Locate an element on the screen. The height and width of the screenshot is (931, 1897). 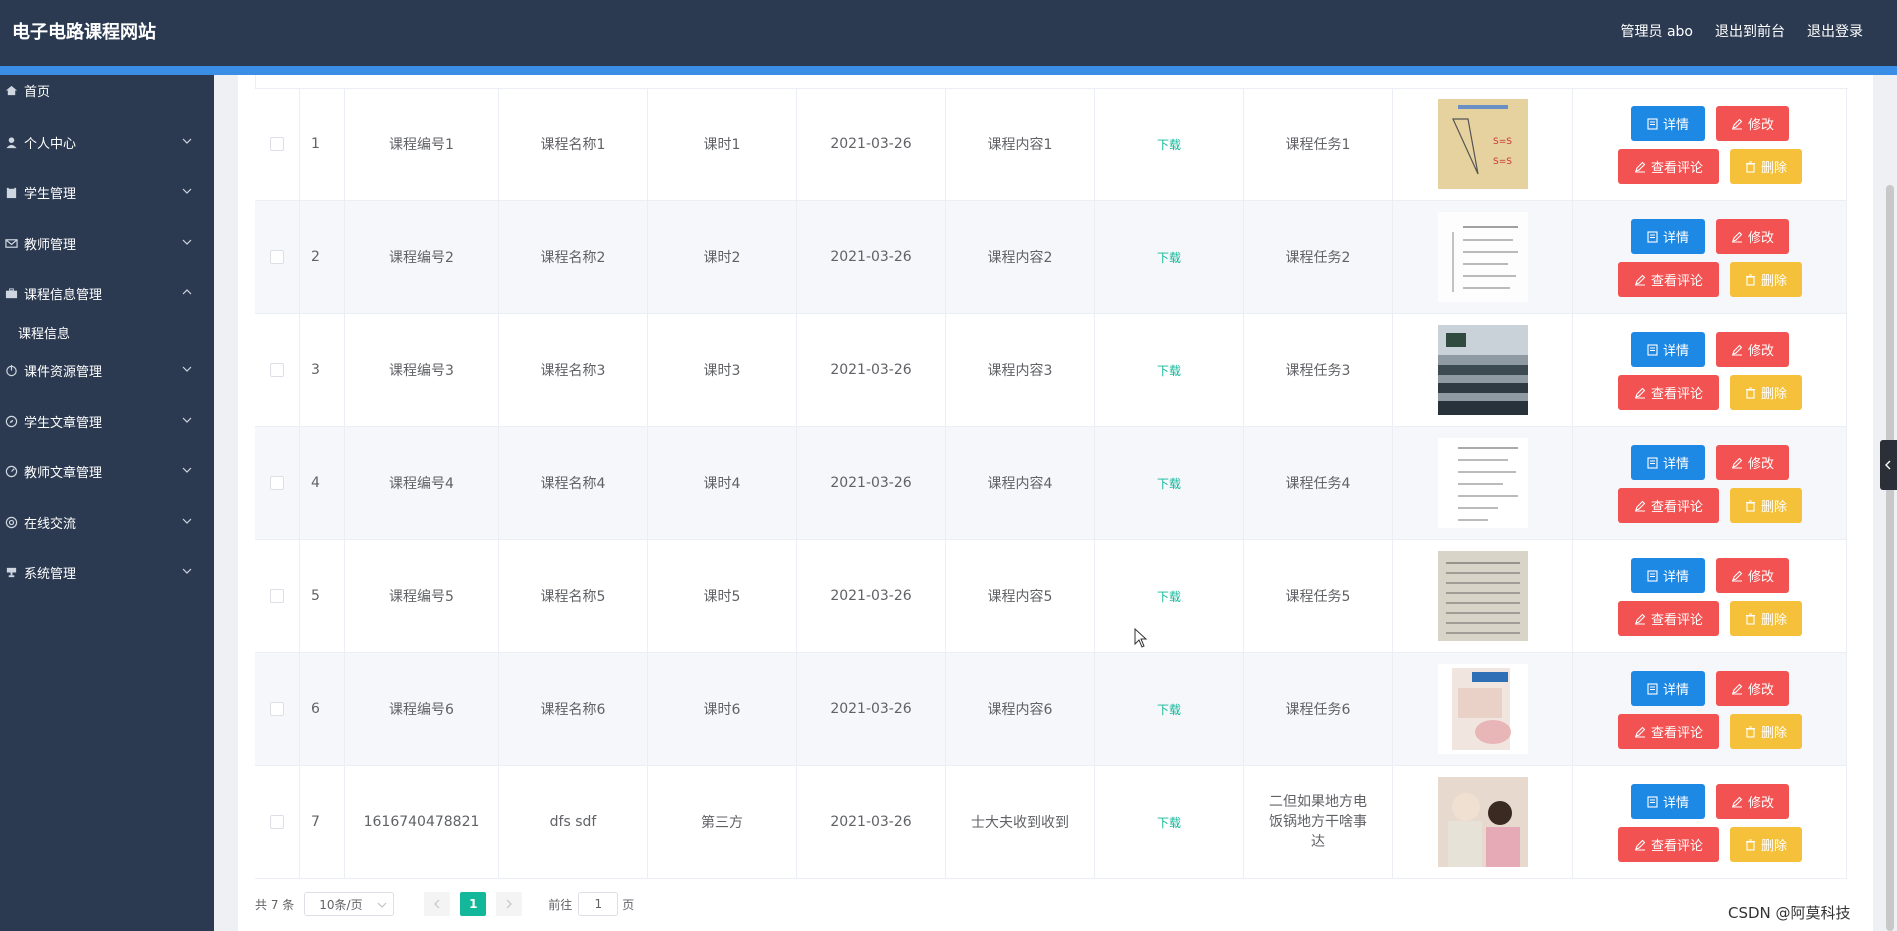
delete-button-label: 删除 is located at coordinates (1773, 846).